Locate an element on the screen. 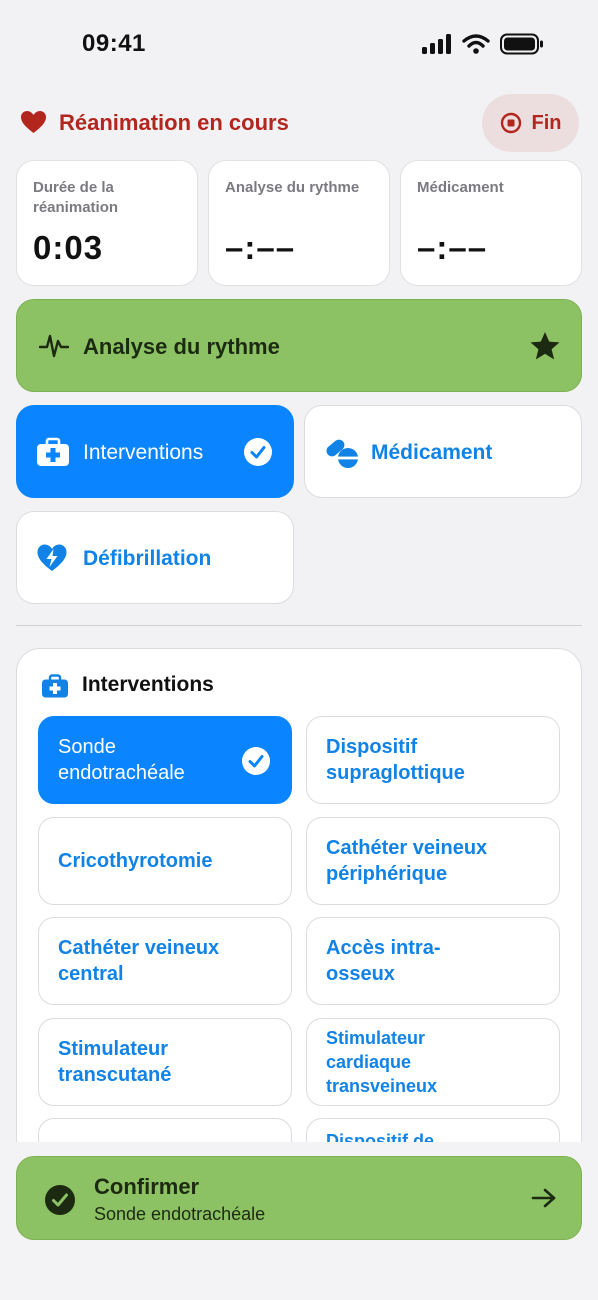  timer-card-rhythm: Analyse du rythme –:–– is located at coordinates (299, 223).